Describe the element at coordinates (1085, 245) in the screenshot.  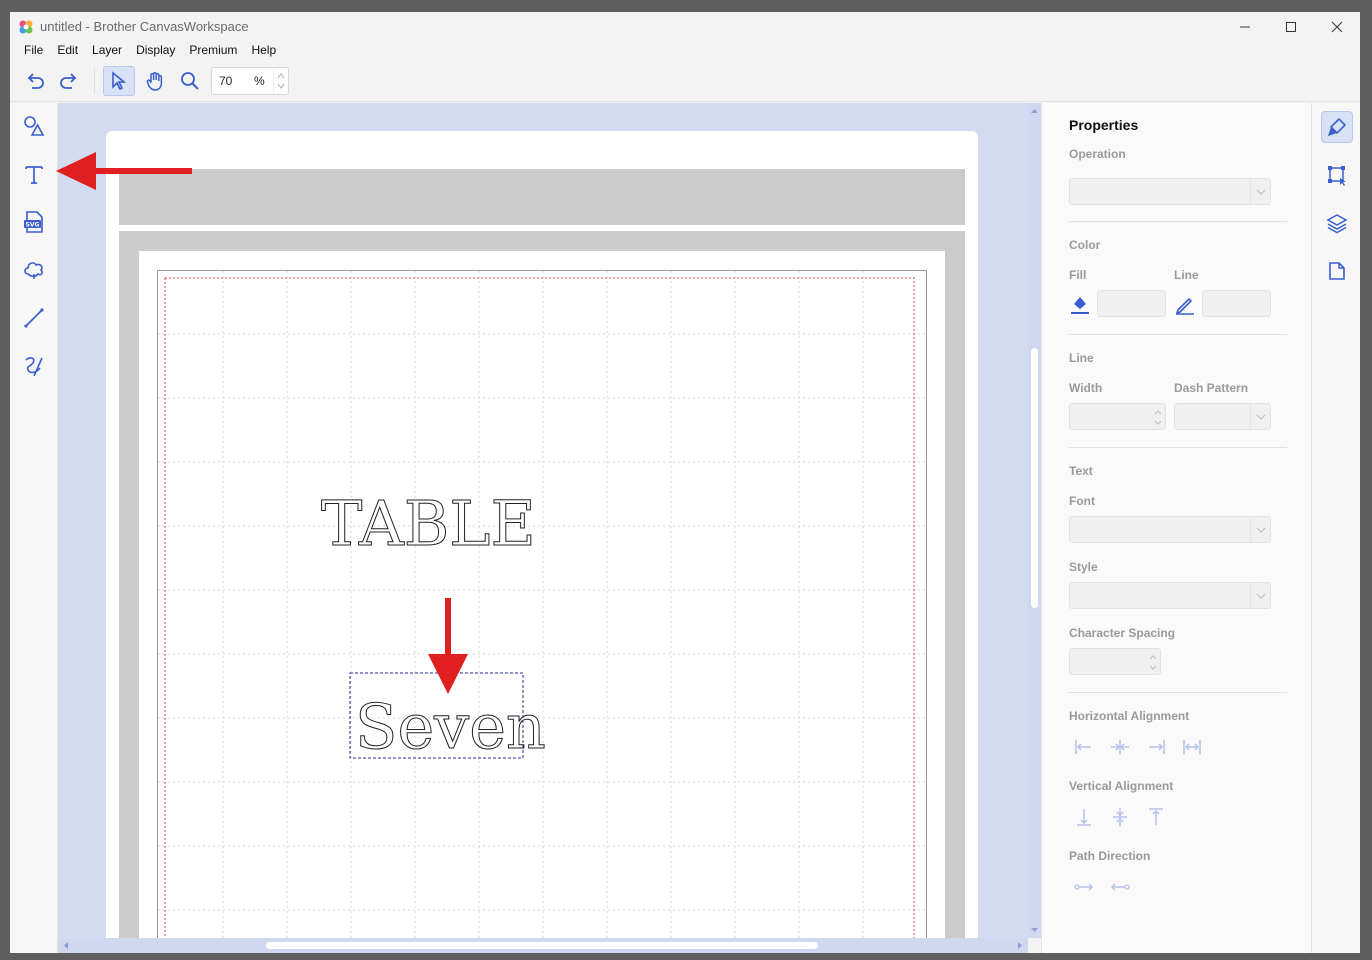
I see `color-label: Color` at that location.